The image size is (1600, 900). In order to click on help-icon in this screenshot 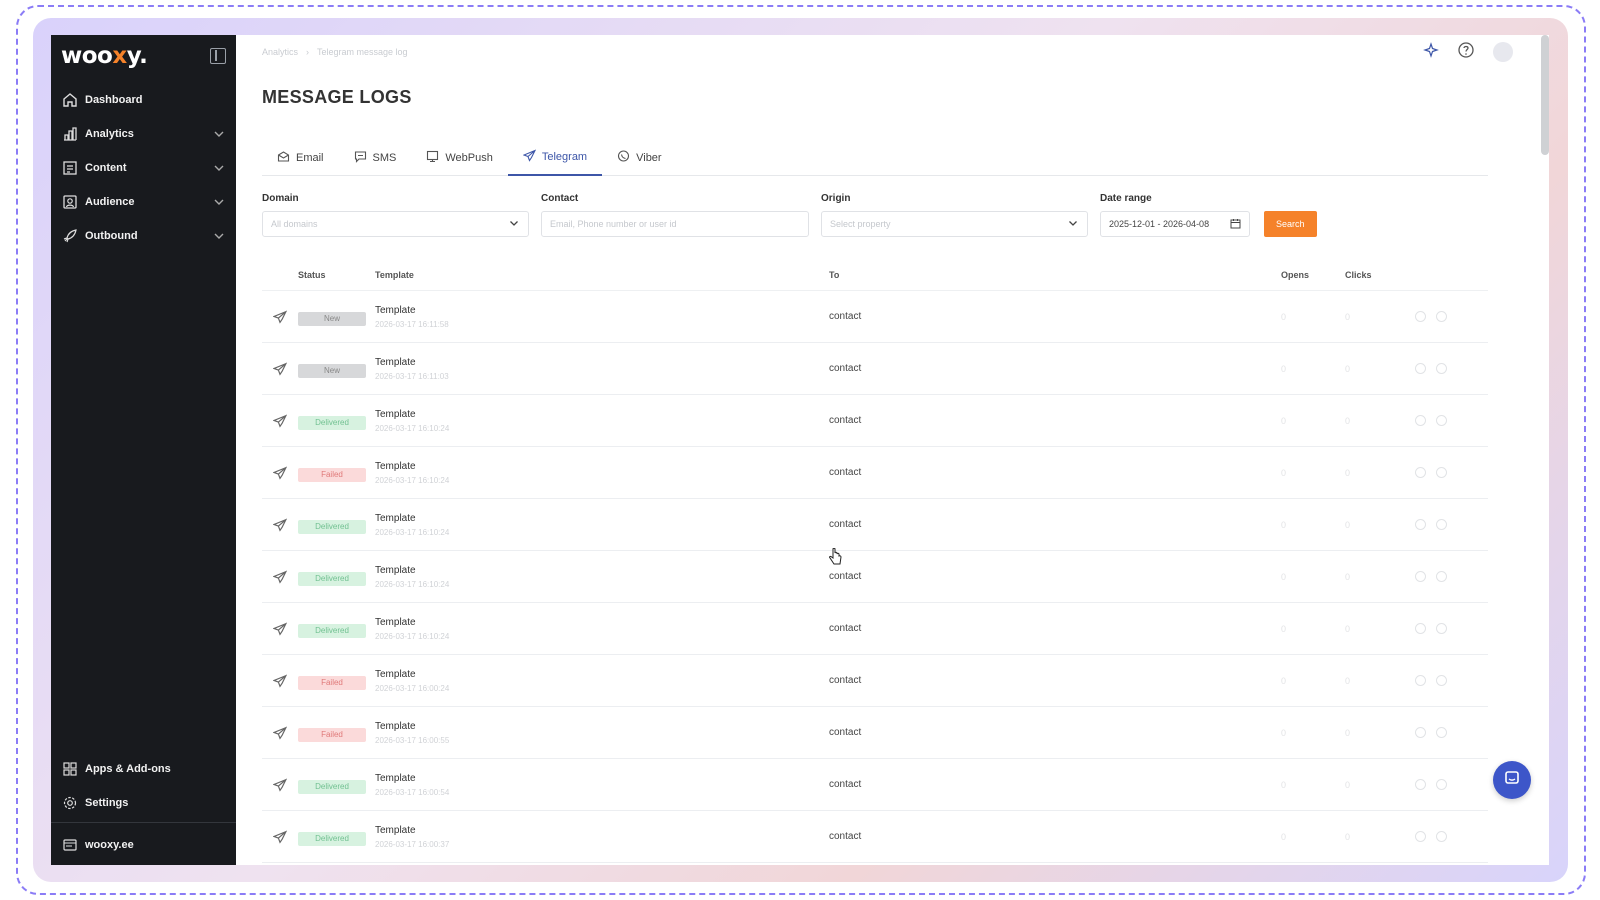, I will do `click(1466, 52)`.